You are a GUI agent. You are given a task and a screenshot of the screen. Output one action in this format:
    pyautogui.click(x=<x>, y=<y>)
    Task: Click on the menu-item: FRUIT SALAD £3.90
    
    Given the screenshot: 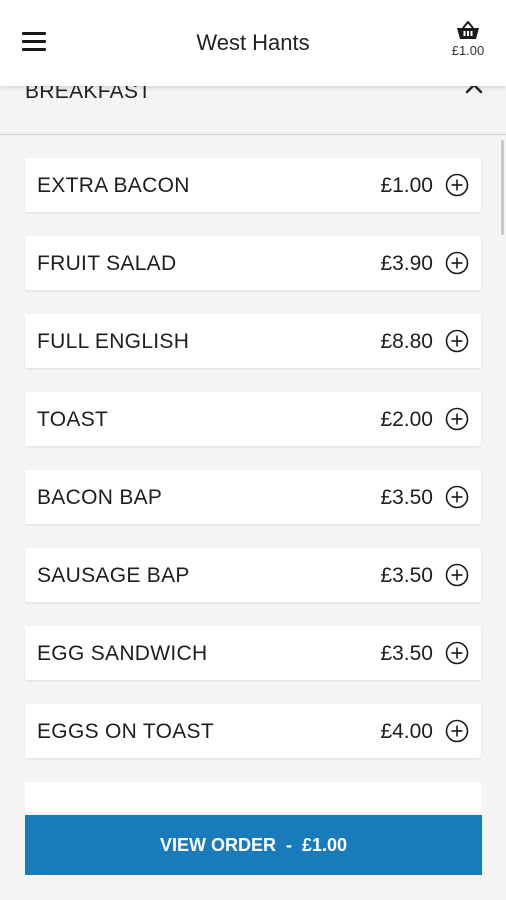 What is the action you would take?
    pyautogui.click(x=253, y=263)
    